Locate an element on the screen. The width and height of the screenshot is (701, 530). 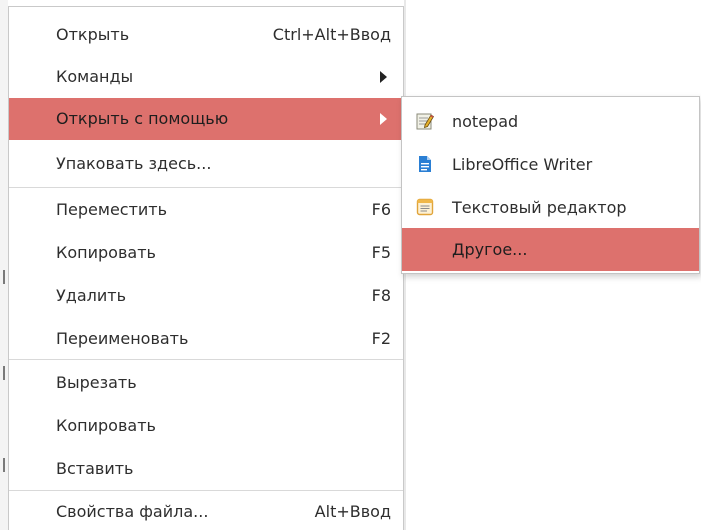
menu-item-shortcut: F2 is located at coordinates (381, 338).